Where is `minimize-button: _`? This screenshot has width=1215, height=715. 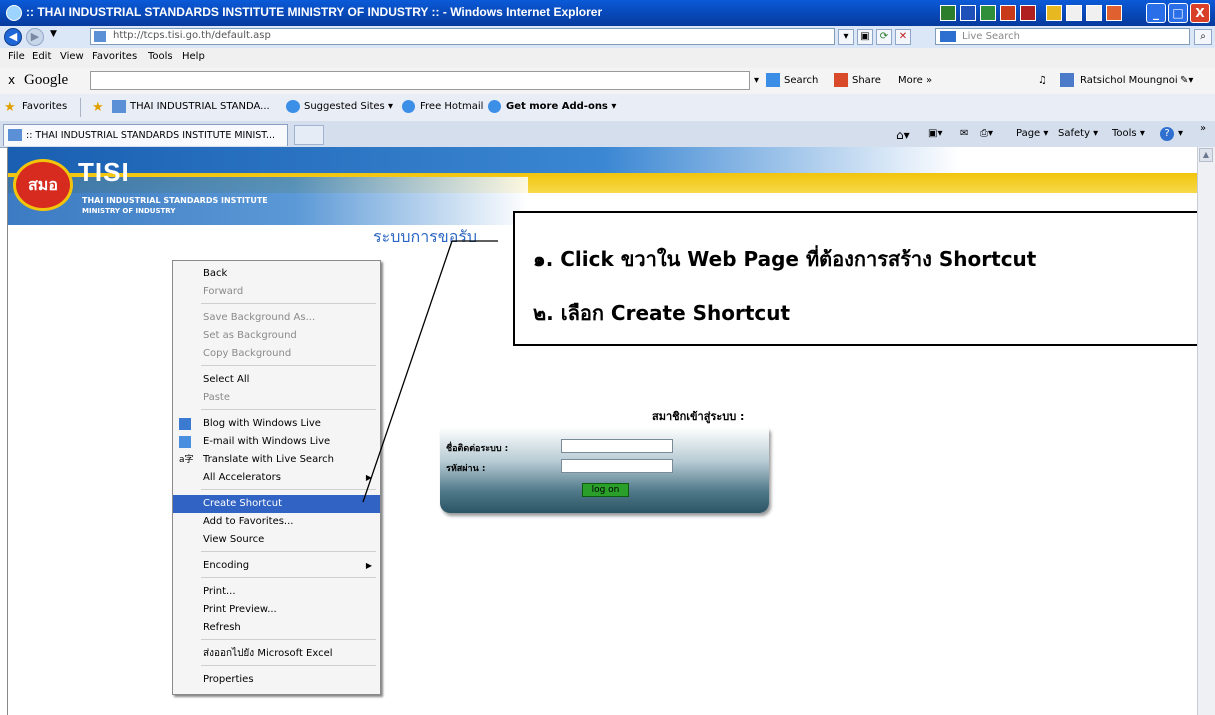 minimize-button: _ is located at coordinates (1156, 13).